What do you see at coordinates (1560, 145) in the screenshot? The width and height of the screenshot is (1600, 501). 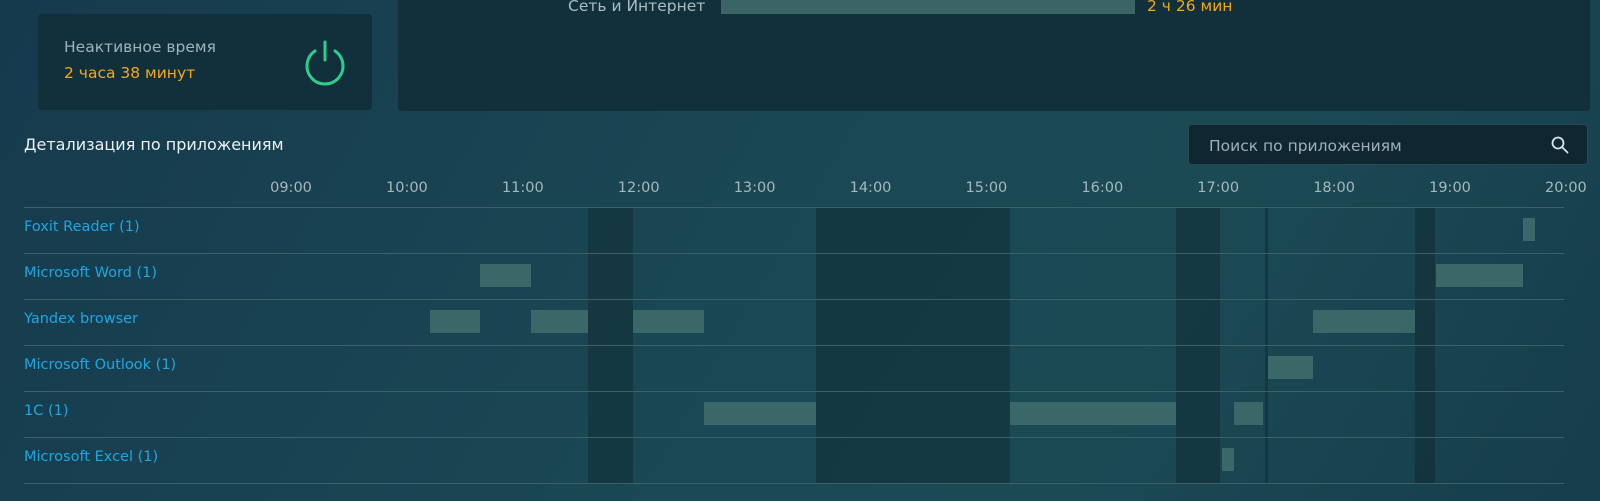 I see `search-icon` at bounding box center [1560, 145].